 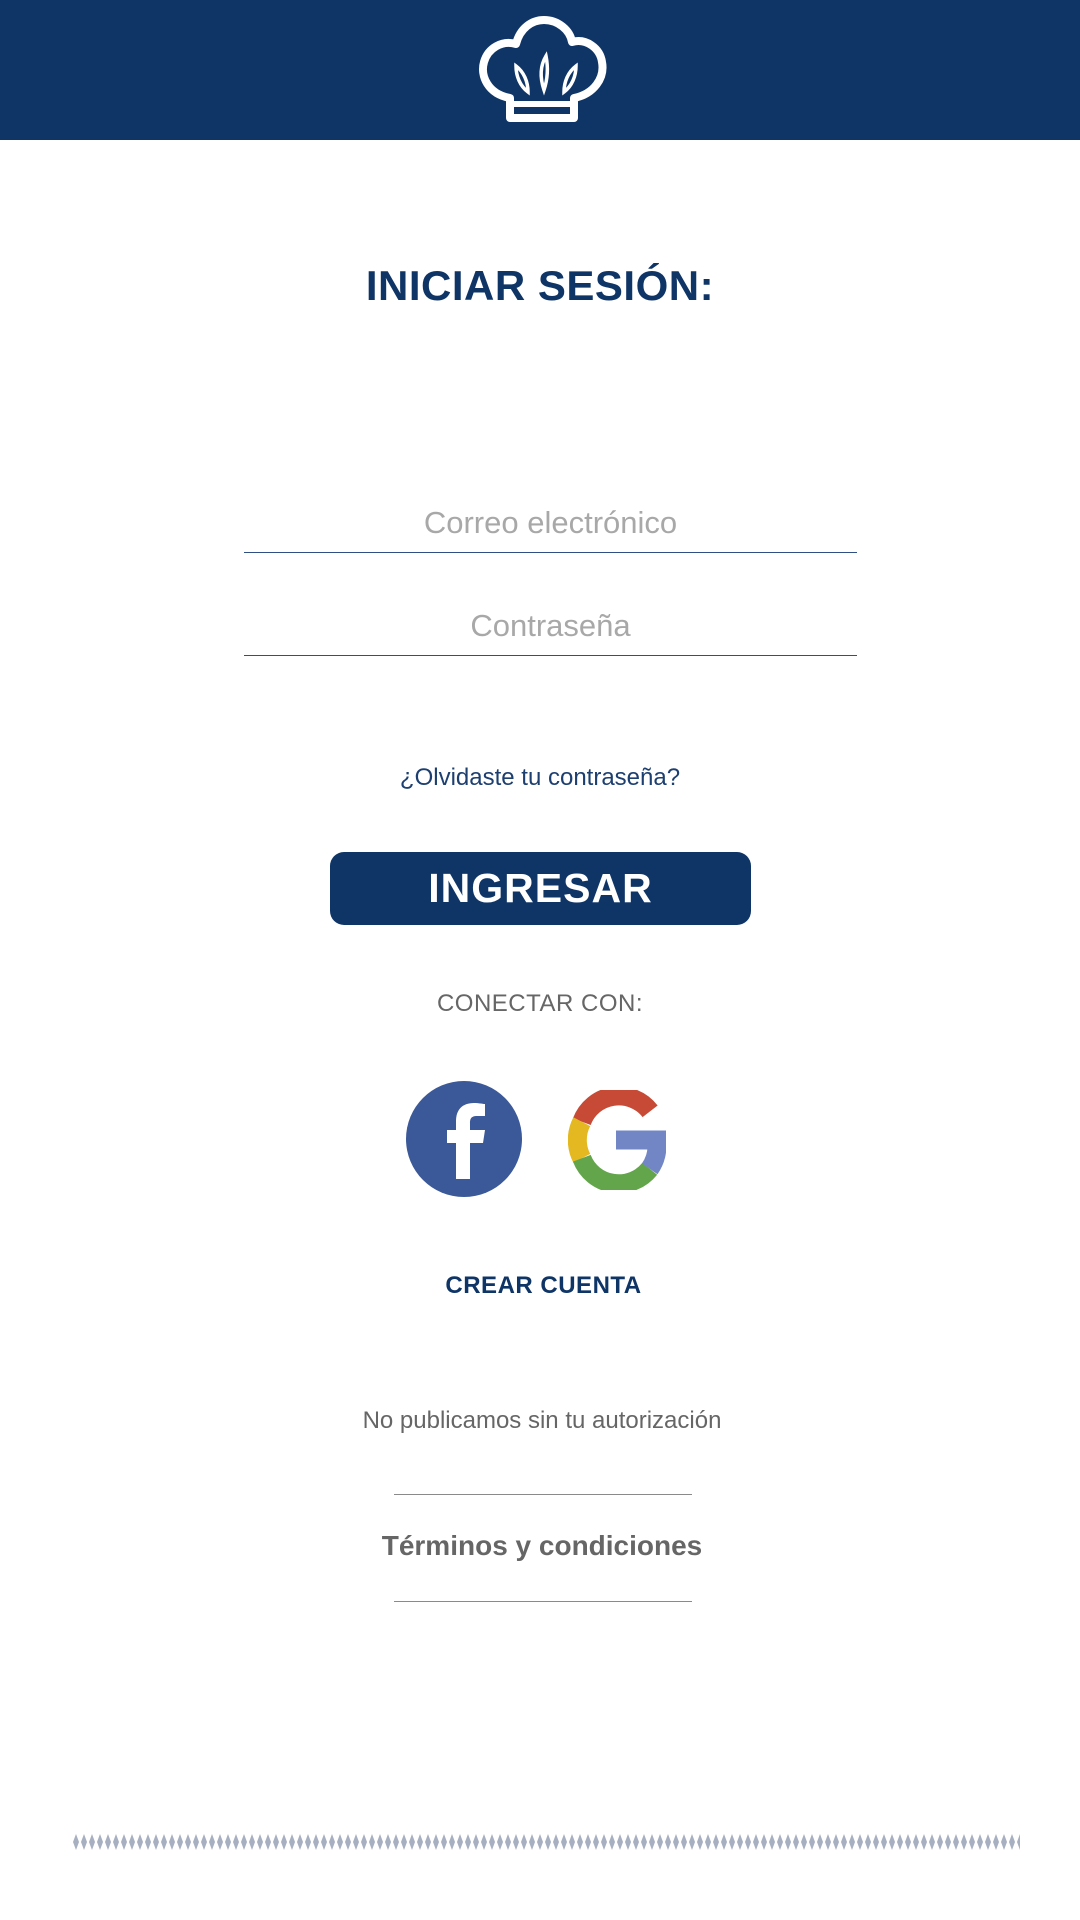 What do you see at coordinates (540, 778) in the screenshot?
I see `forgot-password-link: ¿Olvidaste tu contraseña?` at bounding box center [540, 778].